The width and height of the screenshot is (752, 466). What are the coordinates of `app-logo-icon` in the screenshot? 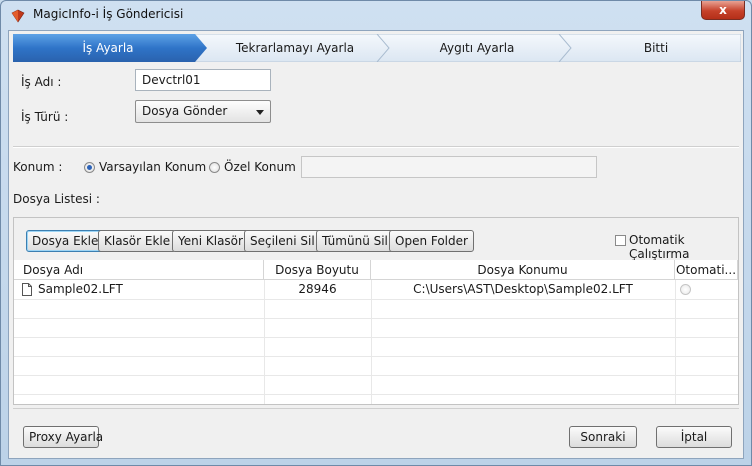 It's located at (18, 16).